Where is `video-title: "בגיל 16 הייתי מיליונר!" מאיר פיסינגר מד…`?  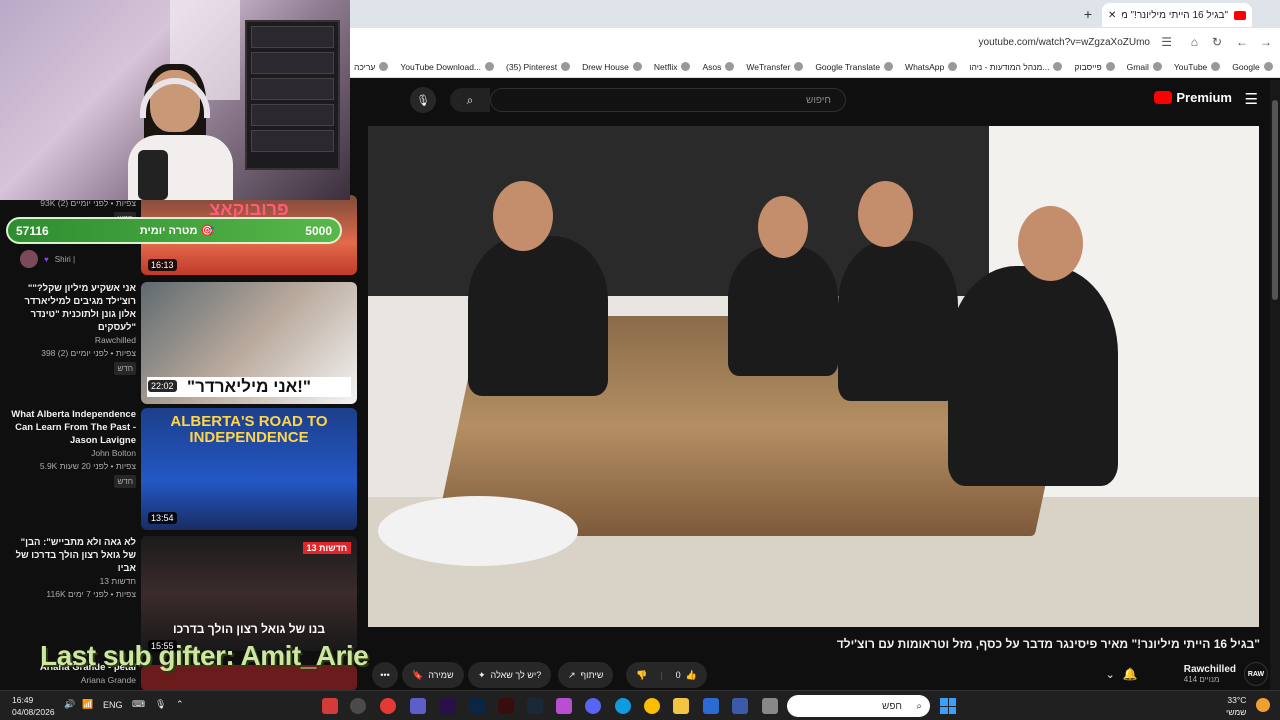
video-title: "בגיל 16 הייתי מיליונר!" מאיר פיסינגר מד… is located at coordinates (1048, 644).